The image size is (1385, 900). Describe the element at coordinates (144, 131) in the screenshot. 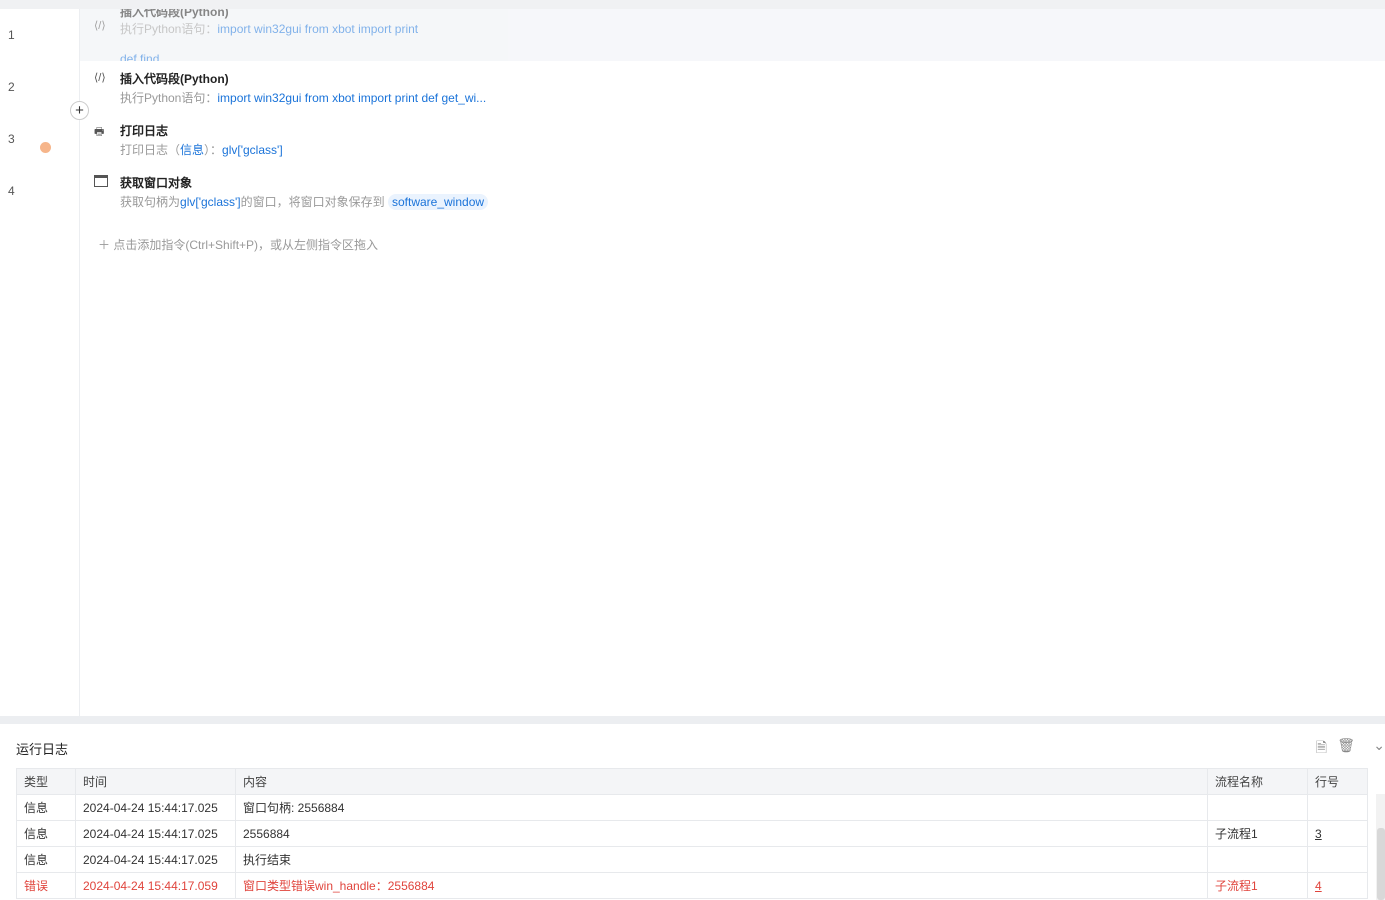

I see `step-title: 打印日志` at that location.